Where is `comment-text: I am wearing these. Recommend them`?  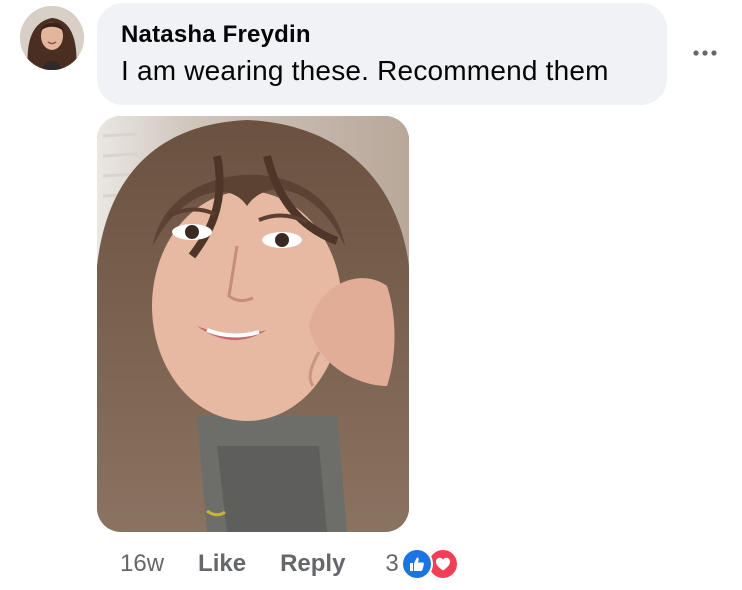 comment-text: I am wearing these. Recommend them is located at coordinates (365, 70).